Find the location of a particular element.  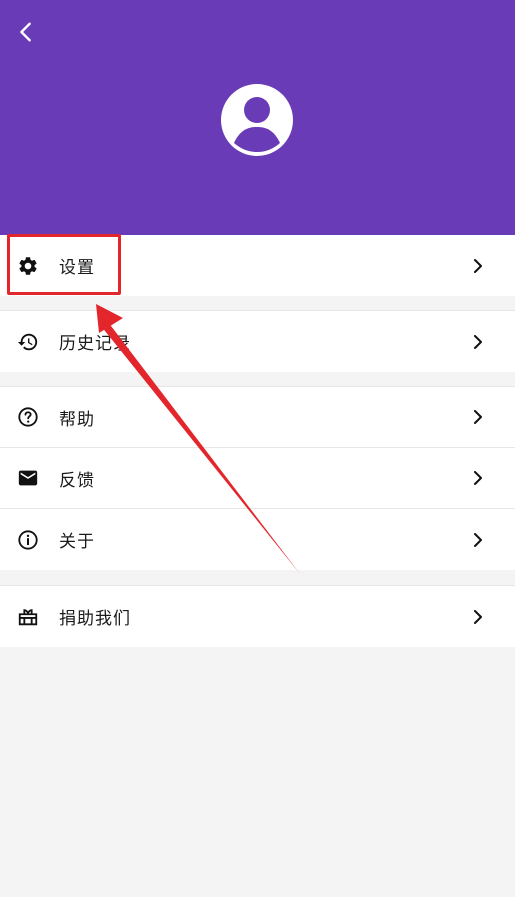

menu-item-label: 关于 is located at coordinates (77, 542).